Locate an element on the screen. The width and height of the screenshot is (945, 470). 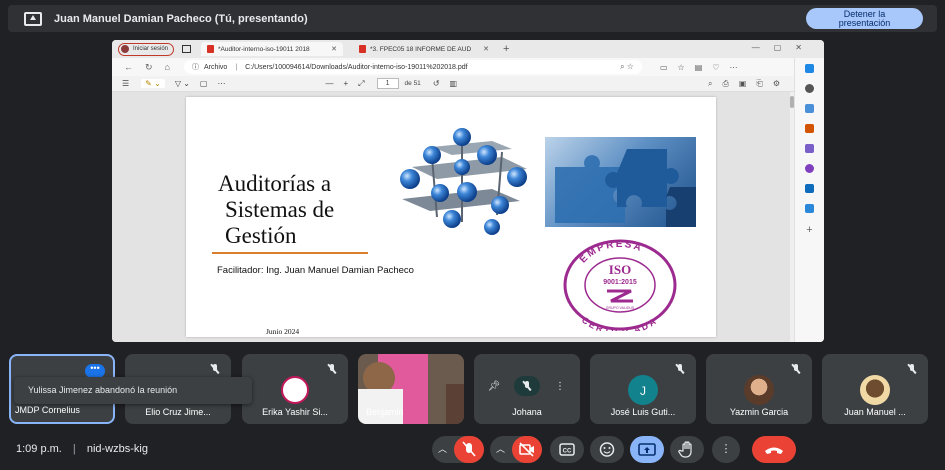
home-icon: ⌂ is located at coordinates (167, 67).